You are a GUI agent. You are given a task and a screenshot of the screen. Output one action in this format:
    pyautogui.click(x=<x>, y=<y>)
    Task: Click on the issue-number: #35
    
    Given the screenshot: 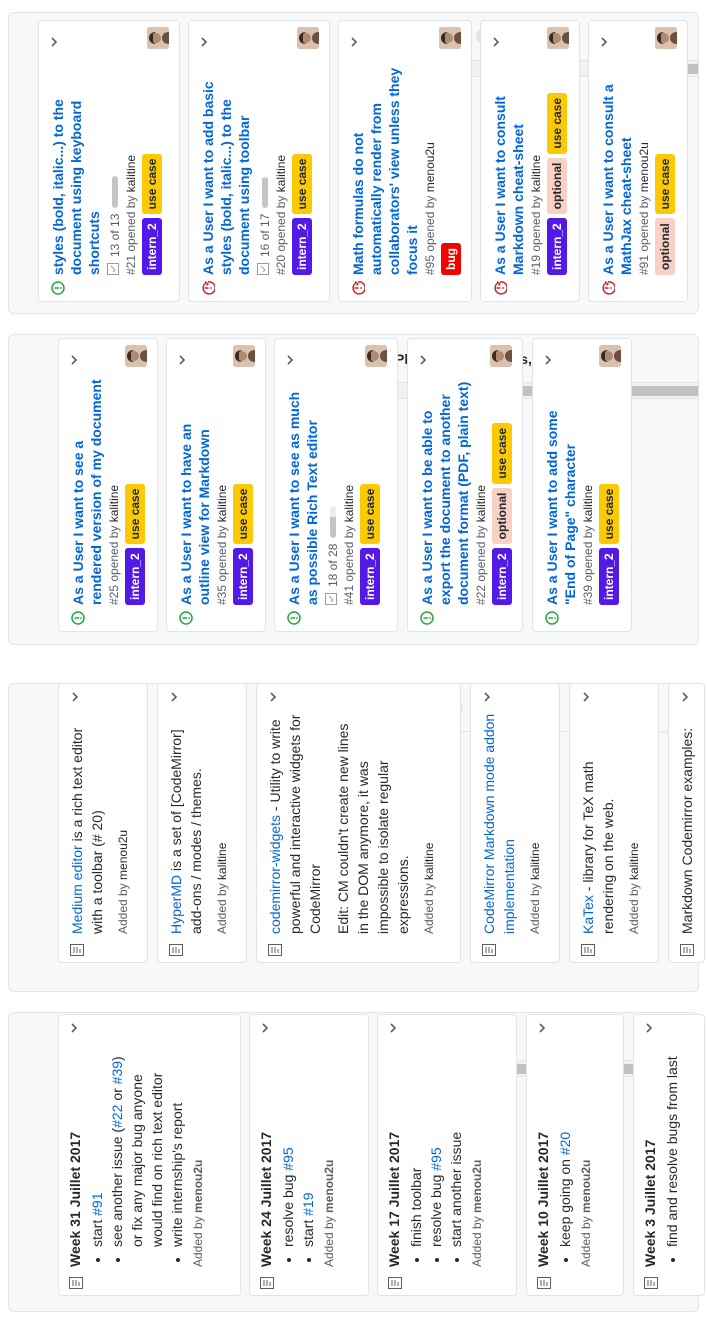 What is the action you would take?
    pyautogui.click(x=222, y=593)
    